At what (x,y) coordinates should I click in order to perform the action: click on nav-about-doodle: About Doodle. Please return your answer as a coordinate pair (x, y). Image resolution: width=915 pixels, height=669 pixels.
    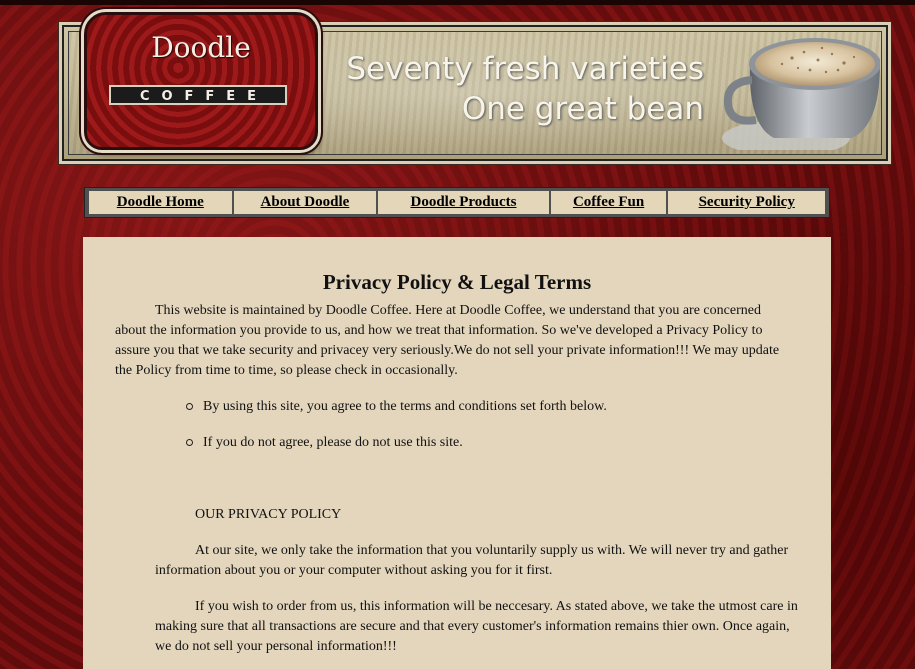
    Looking at the image, I should click on (306, 202).